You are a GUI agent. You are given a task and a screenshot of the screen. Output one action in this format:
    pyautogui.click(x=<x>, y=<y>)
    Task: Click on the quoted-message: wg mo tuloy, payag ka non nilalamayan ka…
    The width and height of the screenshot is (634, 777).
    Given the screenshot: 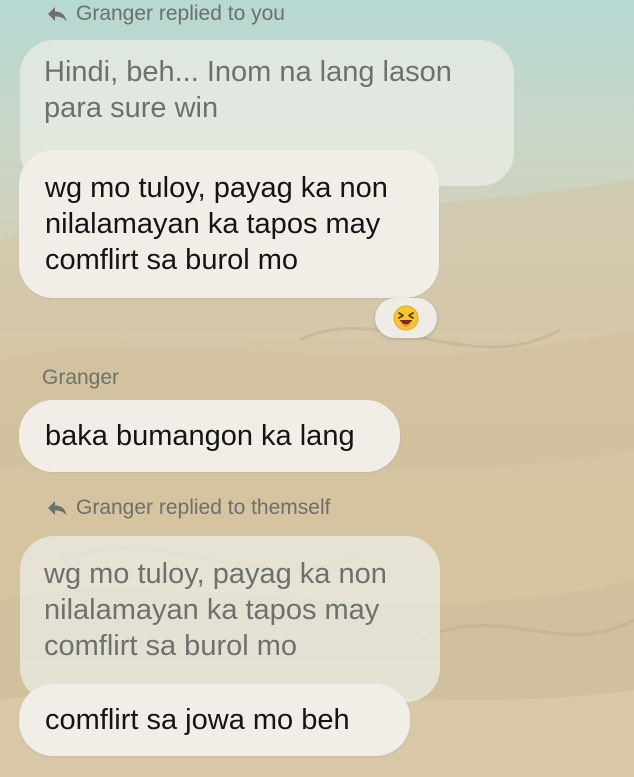 What is the action you would take?
    pyautogui.click(x=230, y=619)
    